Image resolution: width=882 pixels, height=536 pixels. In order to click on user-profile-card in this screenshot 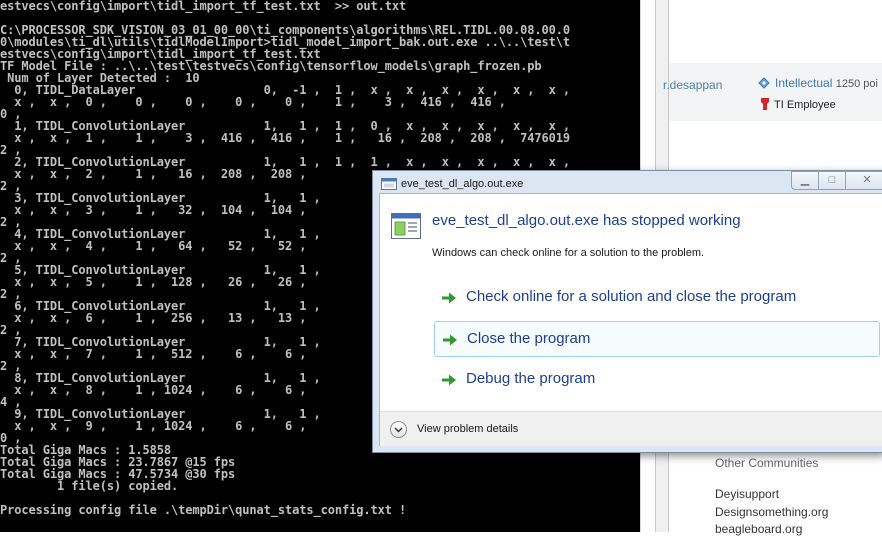, I will do `click(775, 92)`.